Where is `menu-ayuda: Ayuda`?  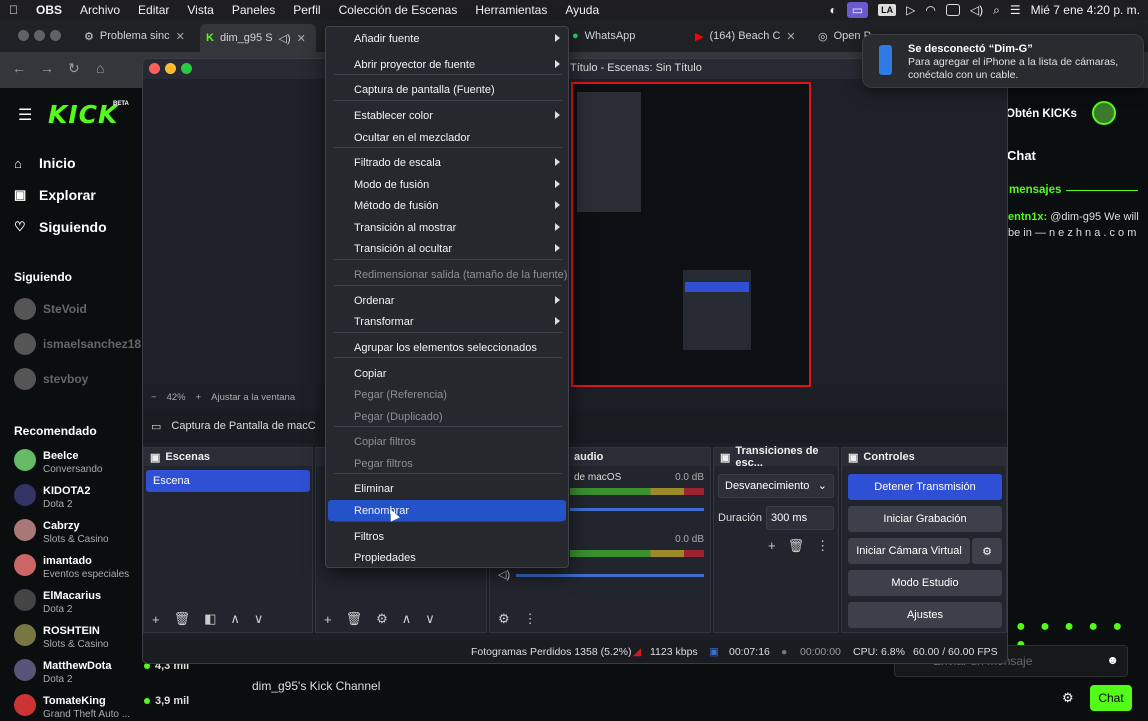 menu-ayuda: Ayuda is located at coordinates (582, 10).